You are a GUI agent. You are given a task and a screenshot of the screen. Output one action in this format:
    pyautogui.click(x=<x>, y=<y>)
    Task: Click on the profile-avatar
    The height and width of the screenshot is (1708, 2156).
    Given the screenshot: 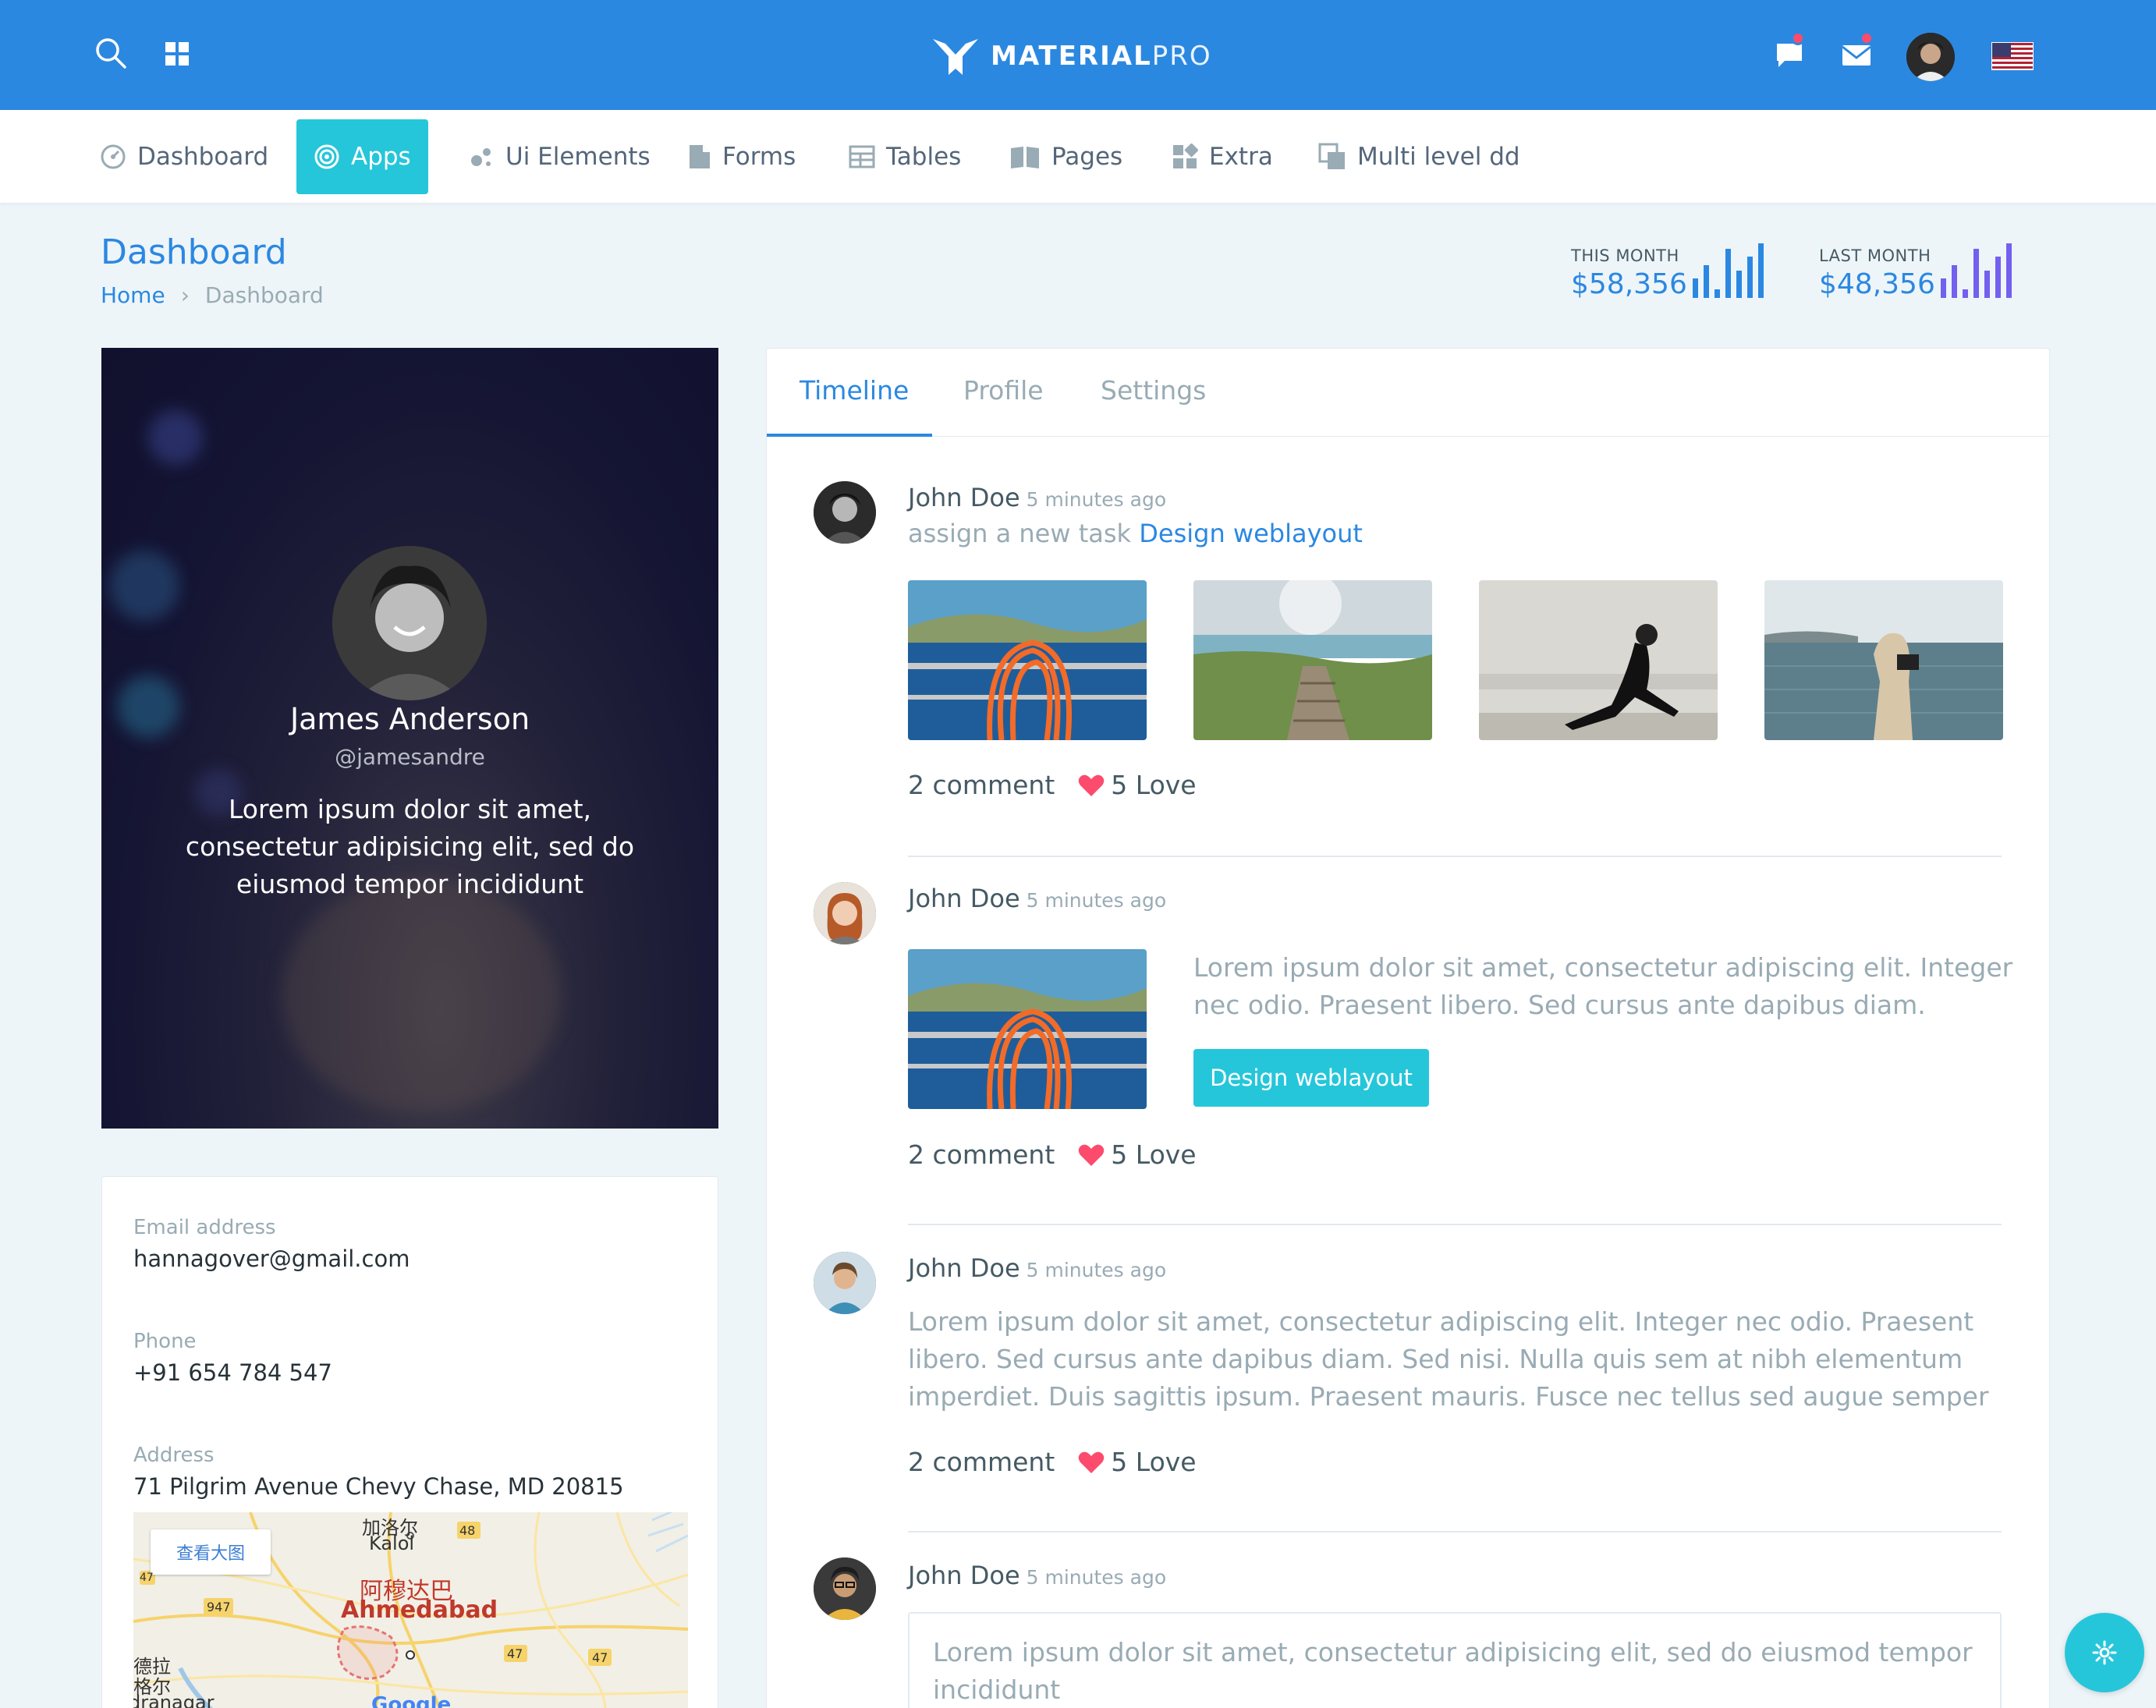 What is the action you would take?
    pyautogui.click(x=410, y=623)
    